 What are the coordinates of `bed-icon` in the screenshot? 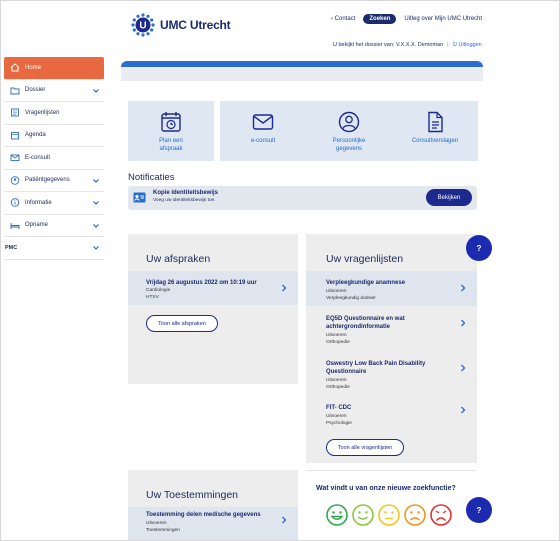 It's located at (15, 225).